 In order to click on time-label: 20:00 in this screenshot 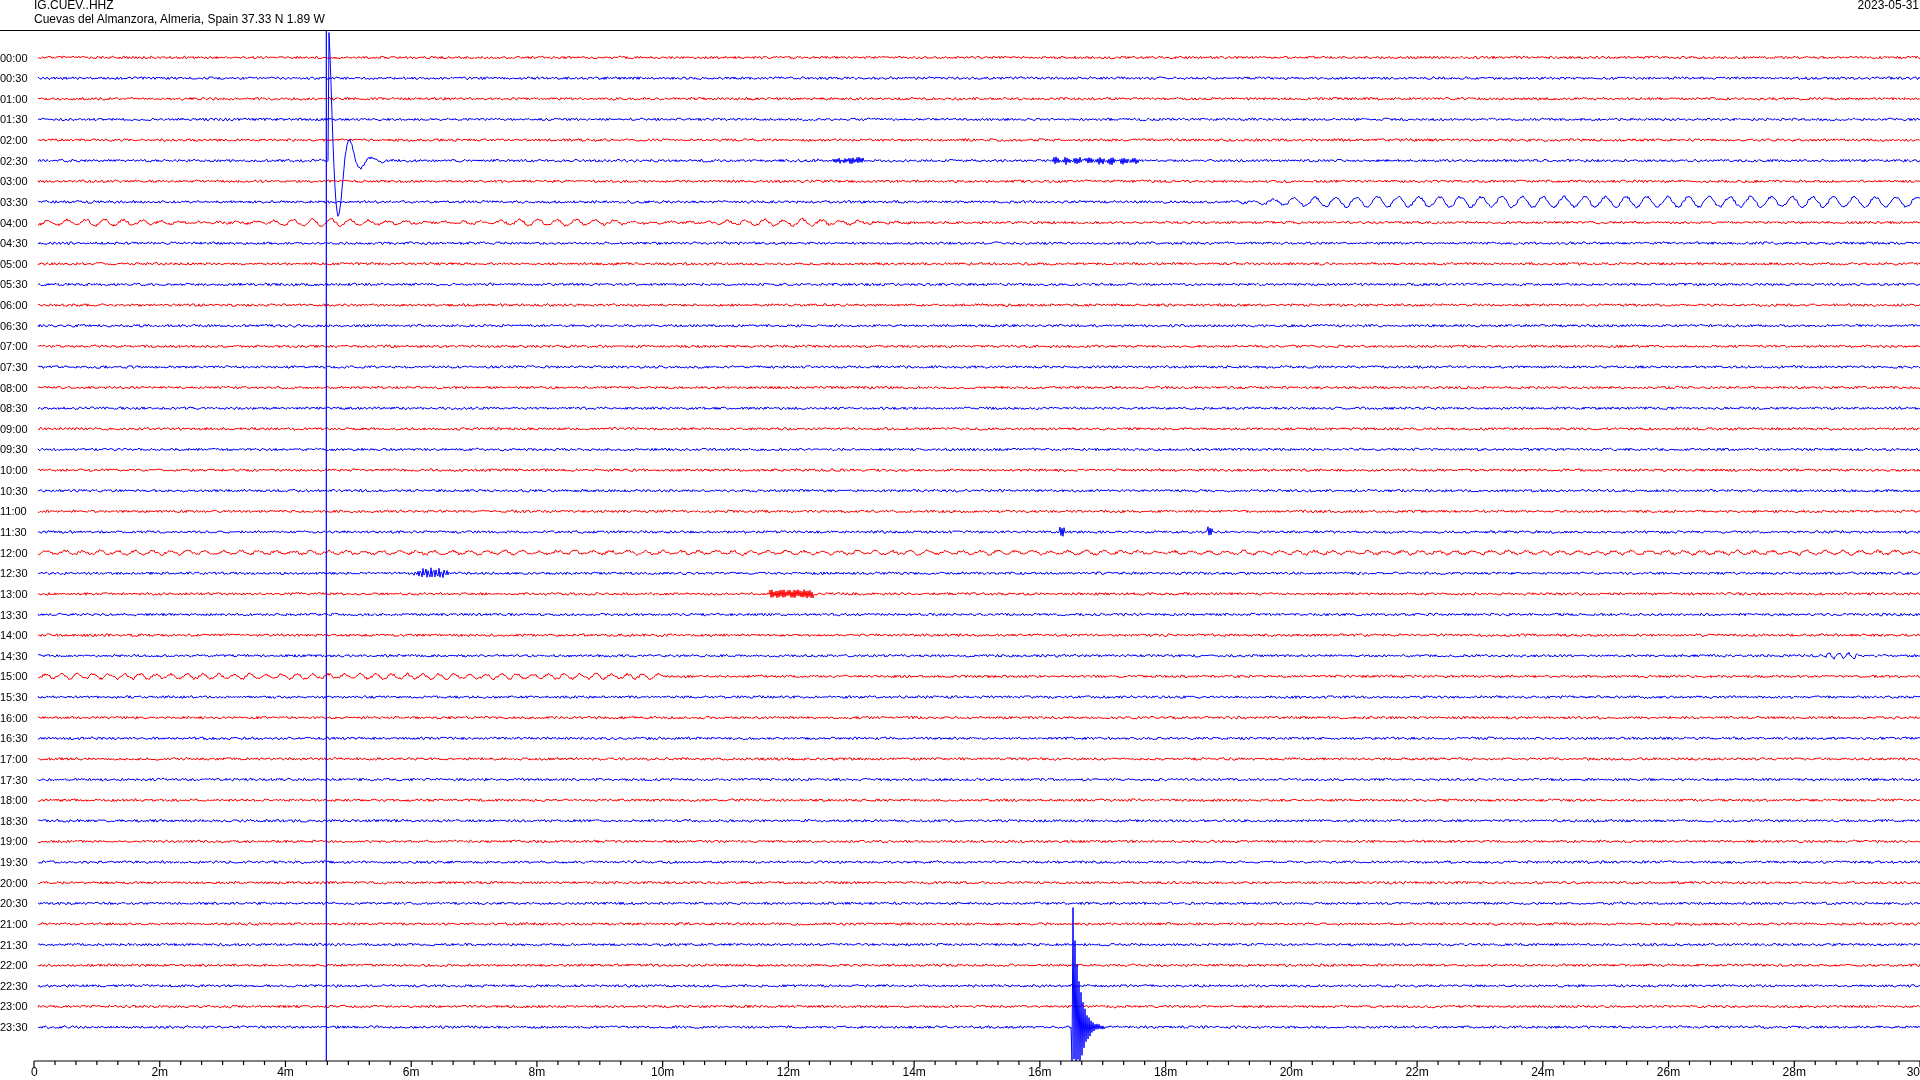, I will do `click(14, 882)`.